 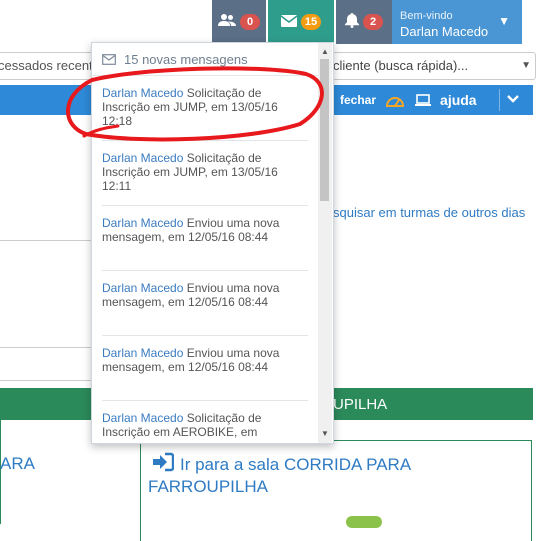 What do you see at coordinates (458, 100) in the screenshot?
I see `help-button: ajuda` at bounding box center [458, 100].